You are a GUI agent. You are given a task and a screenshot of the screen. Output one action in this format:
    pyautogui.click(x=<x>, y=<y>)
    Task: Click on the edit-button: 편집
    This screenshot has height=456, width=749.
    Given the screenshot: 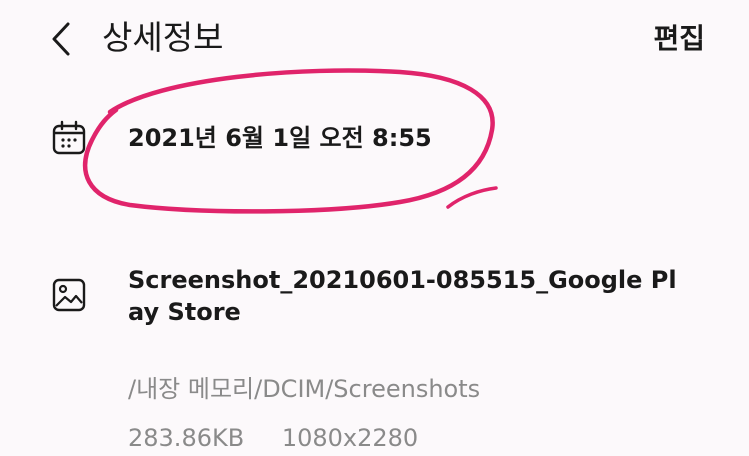 What is the action you would take?
    pyautogui.click(x=679, y=39)
    